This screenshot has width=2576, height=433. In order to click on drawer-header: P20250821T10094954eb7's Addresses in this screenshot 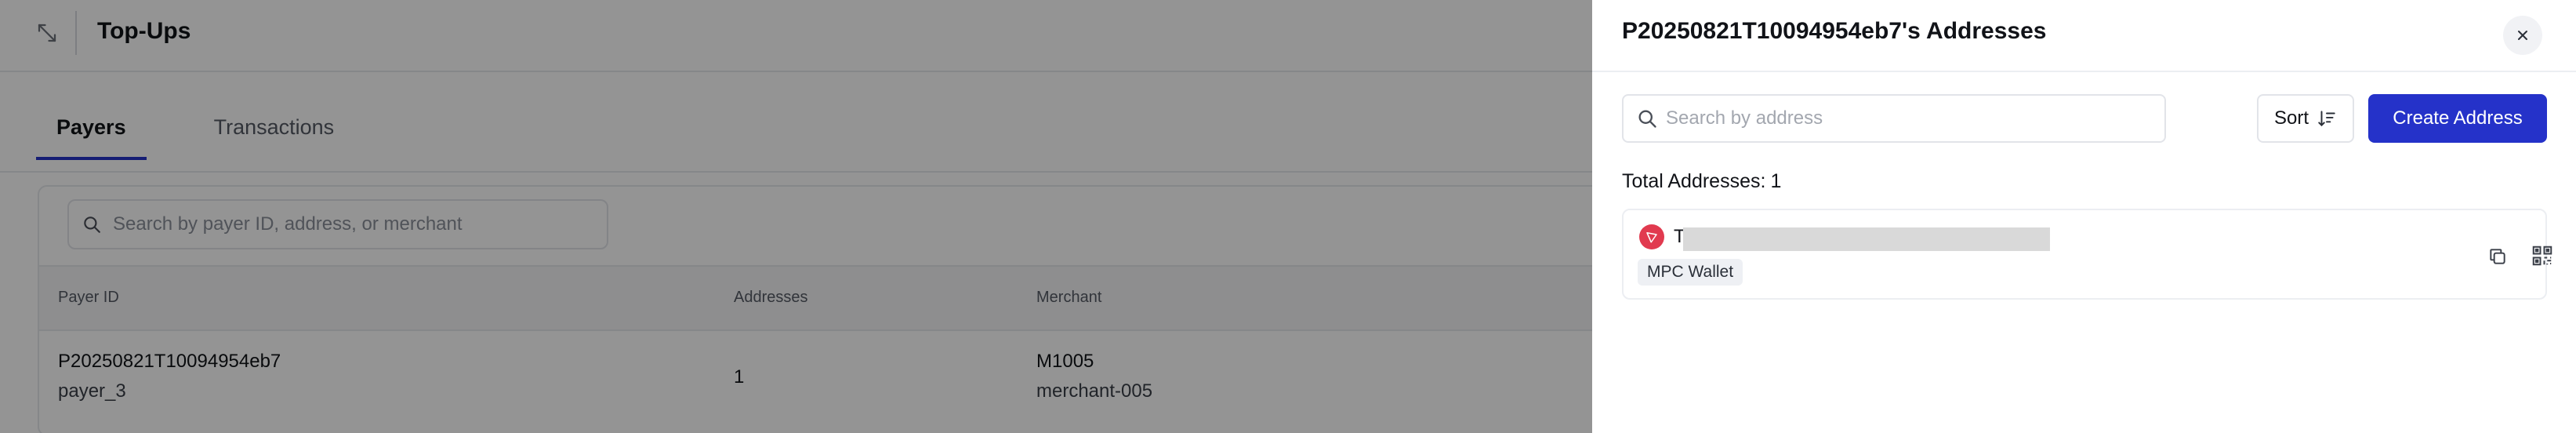, I will do `click(2084, 36)`.